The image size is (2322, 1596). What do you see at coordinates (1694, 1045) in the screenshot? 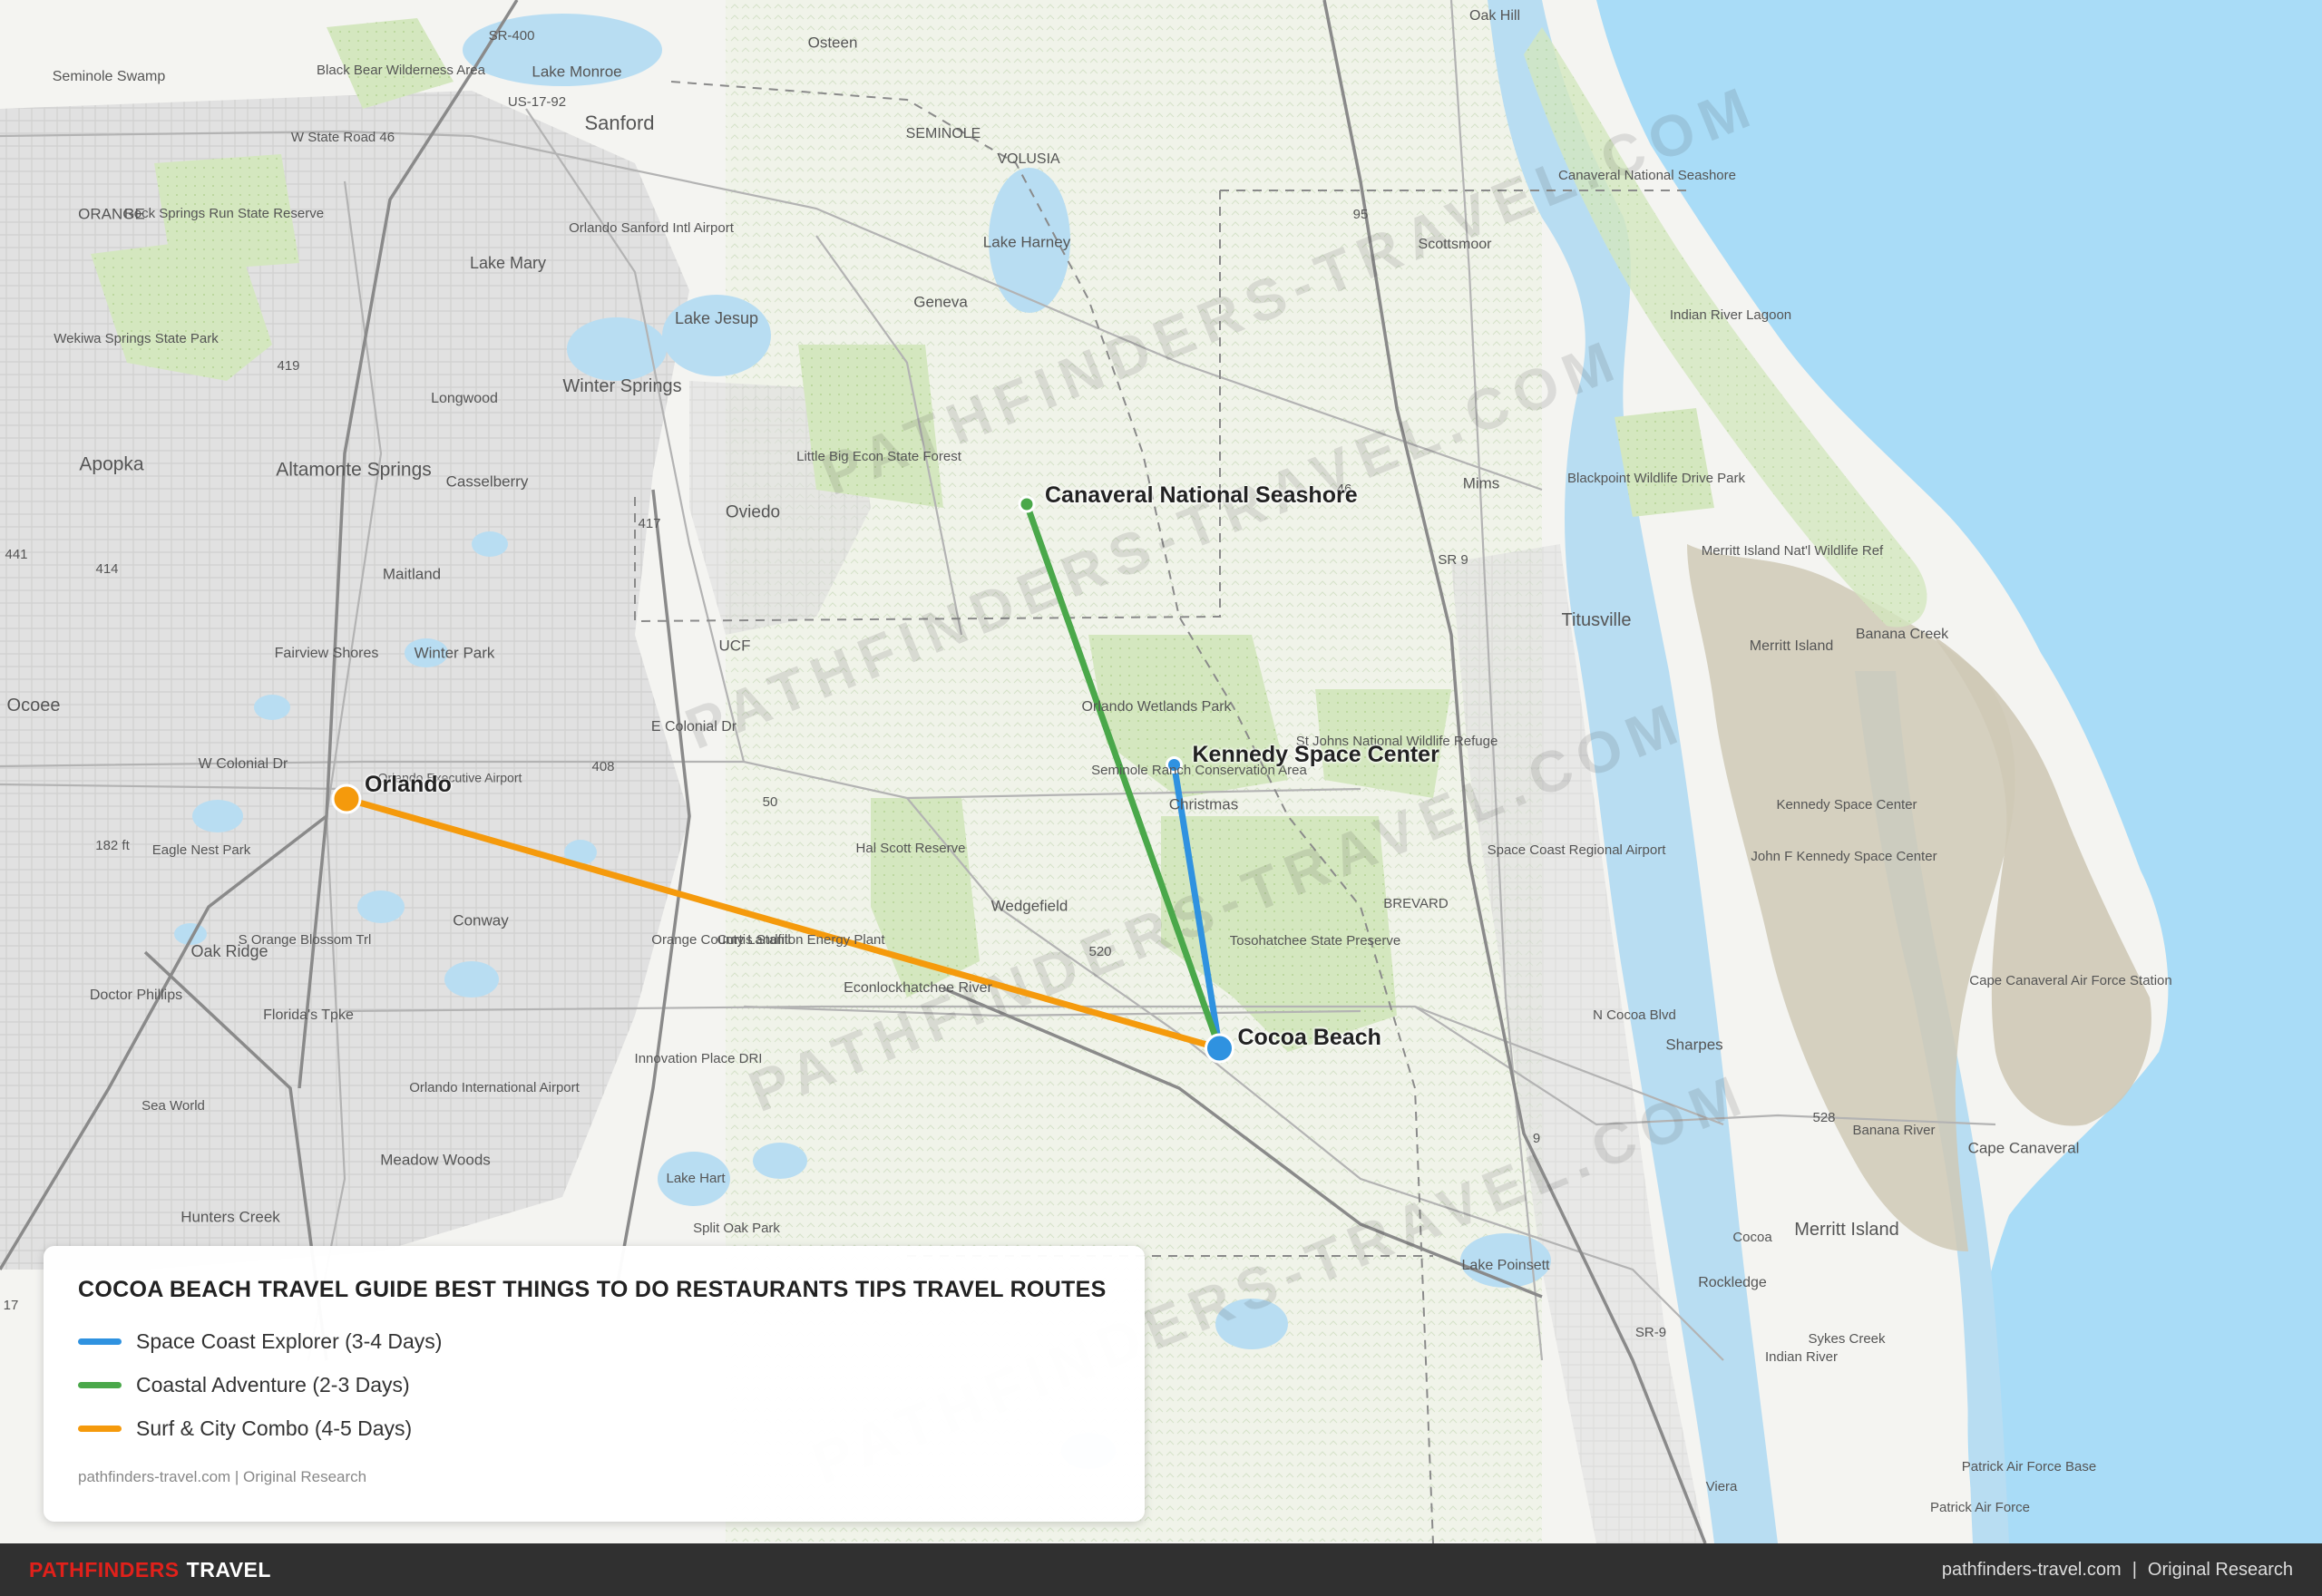
I see `basemap-label: Sharpes` at bounding box center [1694, 1045].